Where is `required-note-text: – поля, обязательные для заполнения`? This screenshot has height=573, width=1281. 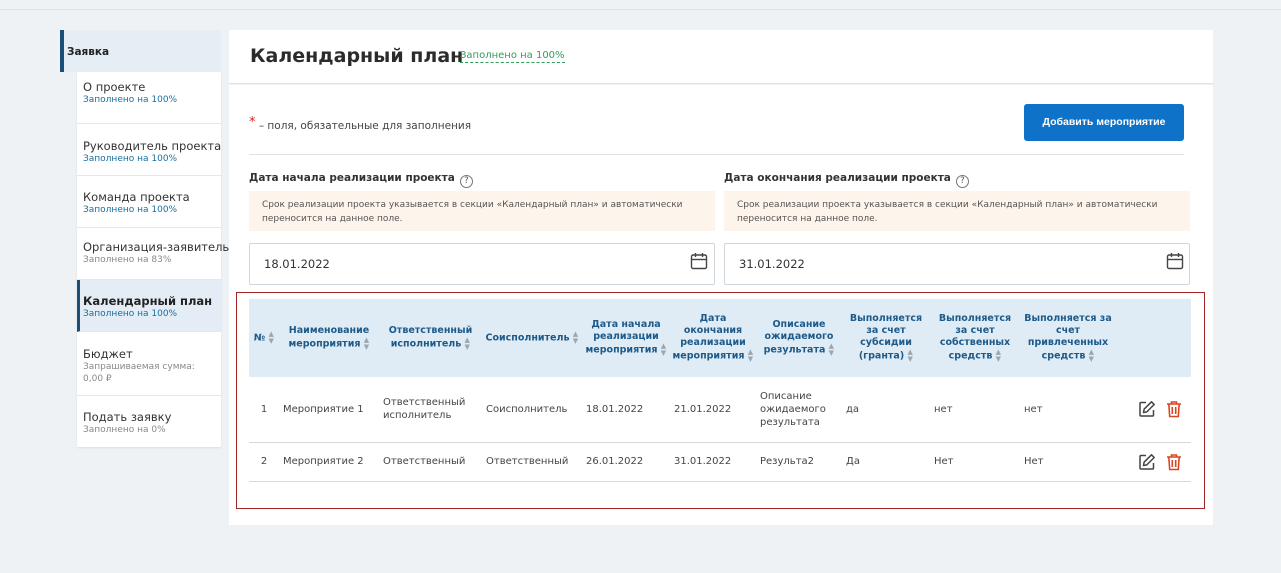 required-note-text: – поля, обязательные для заполнения is located at coordinates (365, 126).